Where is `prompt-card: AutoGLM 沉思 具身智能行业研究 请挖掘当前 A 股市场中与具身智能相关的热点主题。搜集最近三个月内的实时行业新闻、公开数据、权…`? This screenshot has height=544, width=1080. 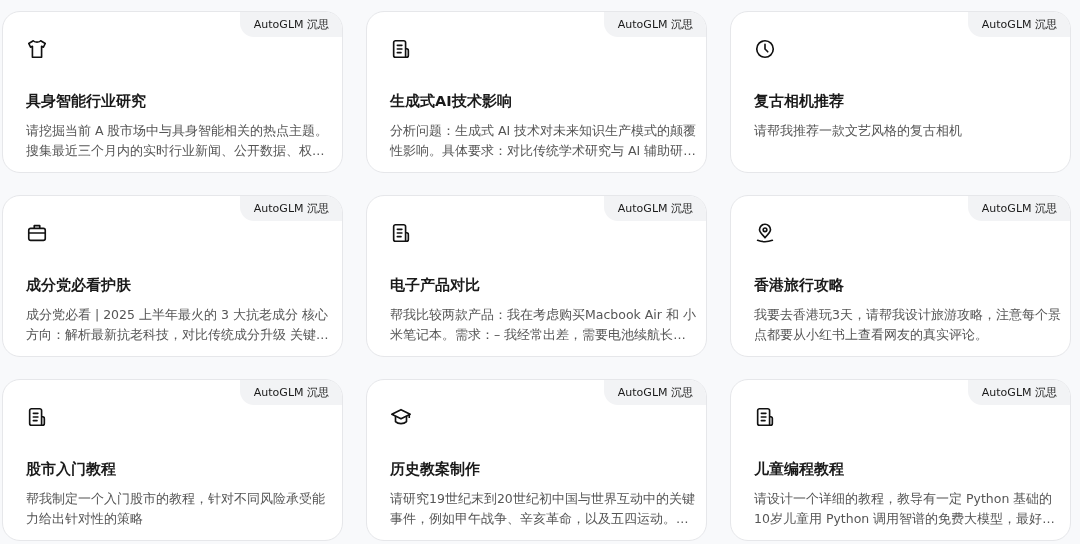
prompt-card: AutoGLM 沉思 具身智能行业研究 请挖掘当前 A 股市场中与具身智能相关的热点主题。搜集最近三个月内的实时行业新闻、公开数据、权… is located at coordinates (172, 92).